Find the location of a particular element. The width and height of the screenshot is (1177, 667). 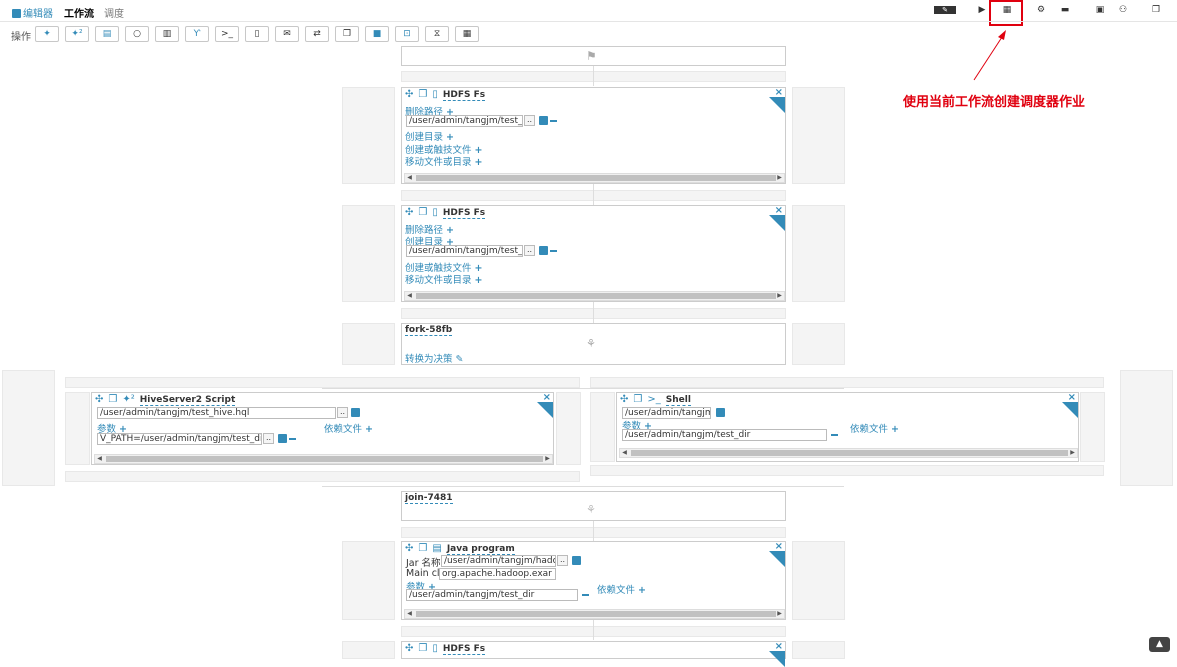

mkdir-path-input: /user/admin/tangjm/test_d is located at coordinates (464, 251).